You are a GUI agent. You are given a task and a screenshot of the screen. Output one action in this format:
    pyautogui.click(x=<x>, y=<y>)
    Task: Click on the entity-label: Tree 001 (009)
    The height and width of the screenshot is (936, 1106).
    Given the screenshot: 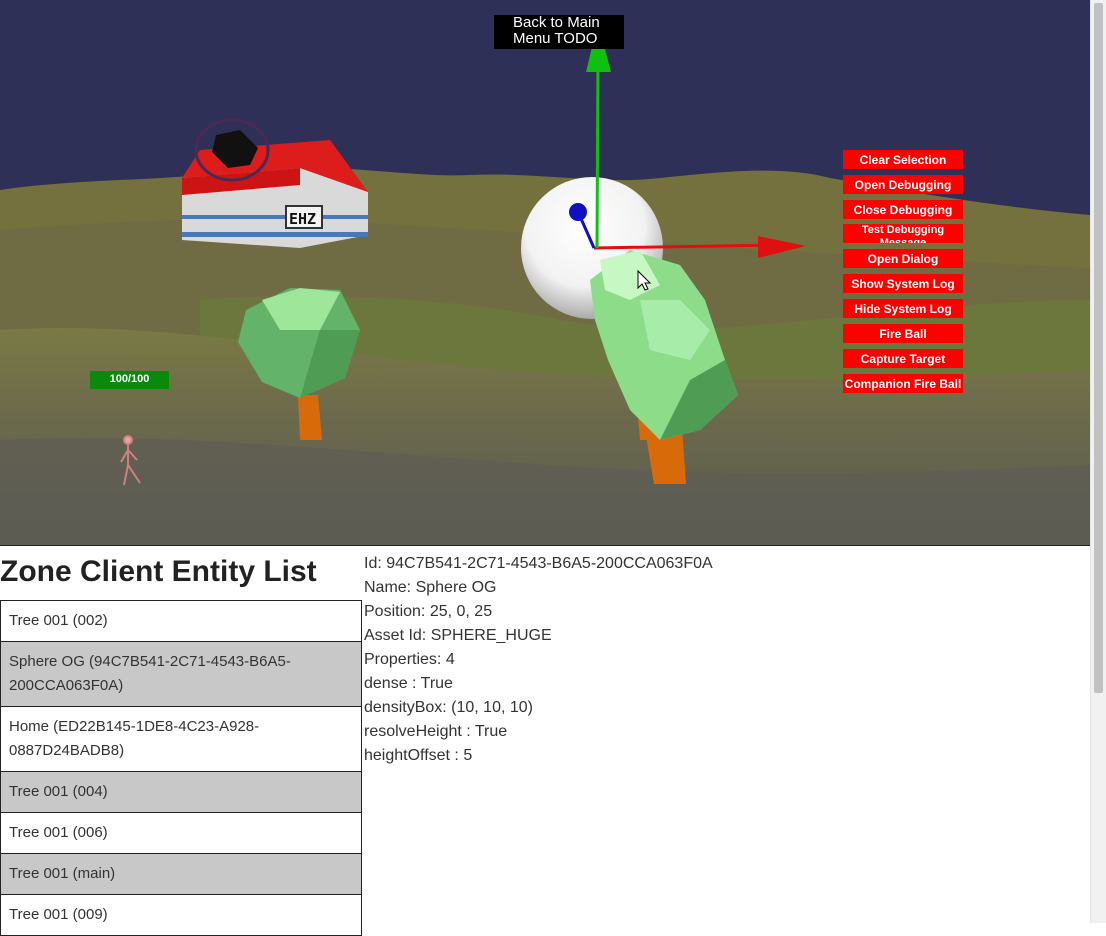 What is the action you would take?
    pyautogui.click(x=181, y=915)
    